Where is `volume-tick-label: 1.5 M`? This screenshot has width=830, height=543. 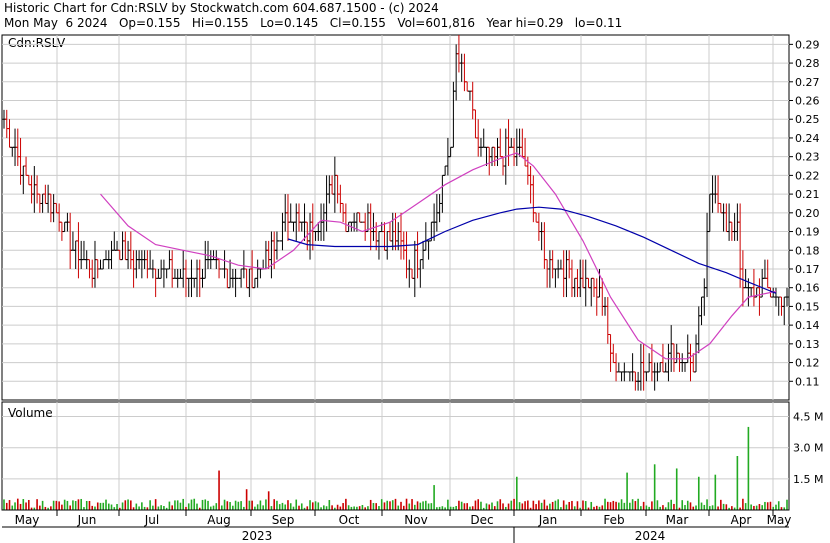
volume-tick-label: 1.5 M is located at coordinates (808, 479).